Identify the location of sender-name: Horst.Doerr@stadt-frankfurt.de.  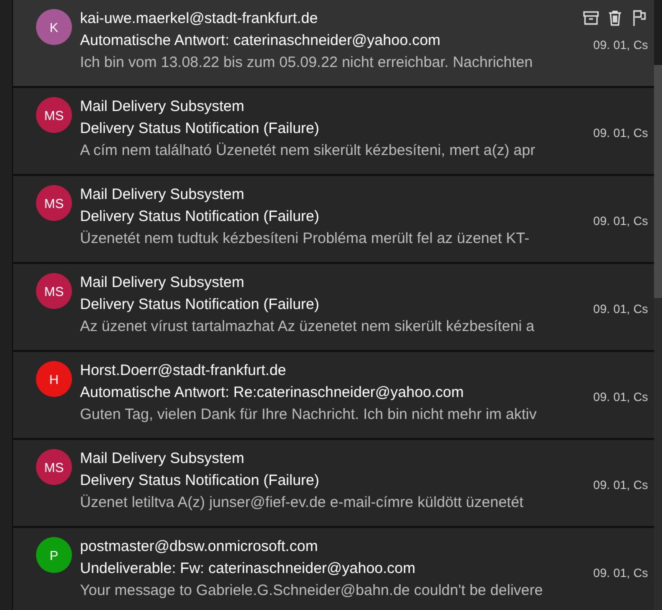
(184, 371).